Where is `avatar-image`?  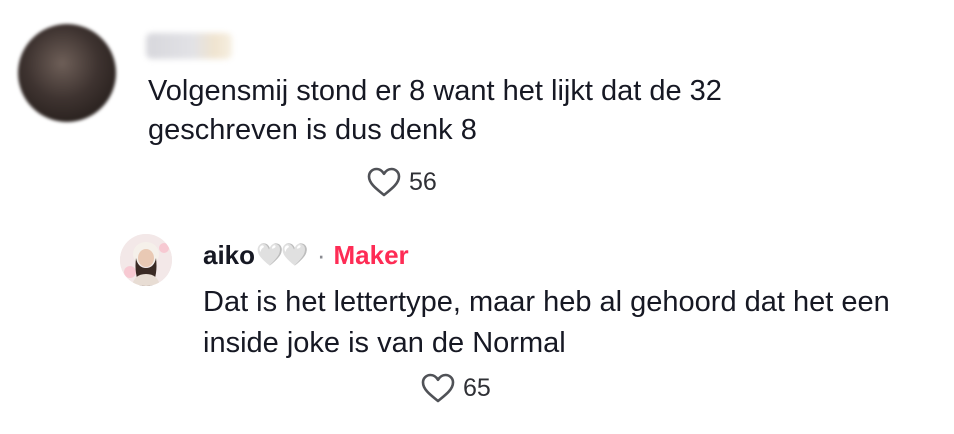 avatar-image is located at coordinates (146, 260).